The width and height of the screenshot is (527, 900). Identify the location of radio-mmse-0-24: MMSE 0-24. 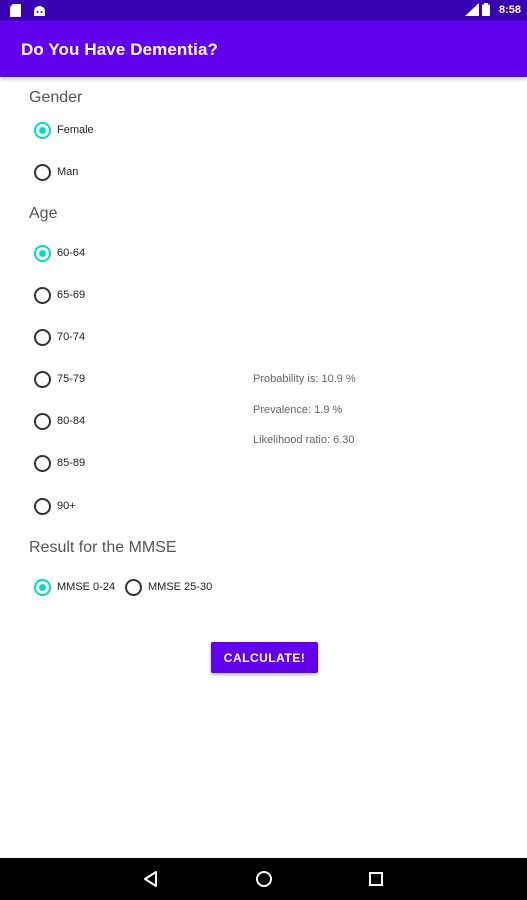
(74, 587).